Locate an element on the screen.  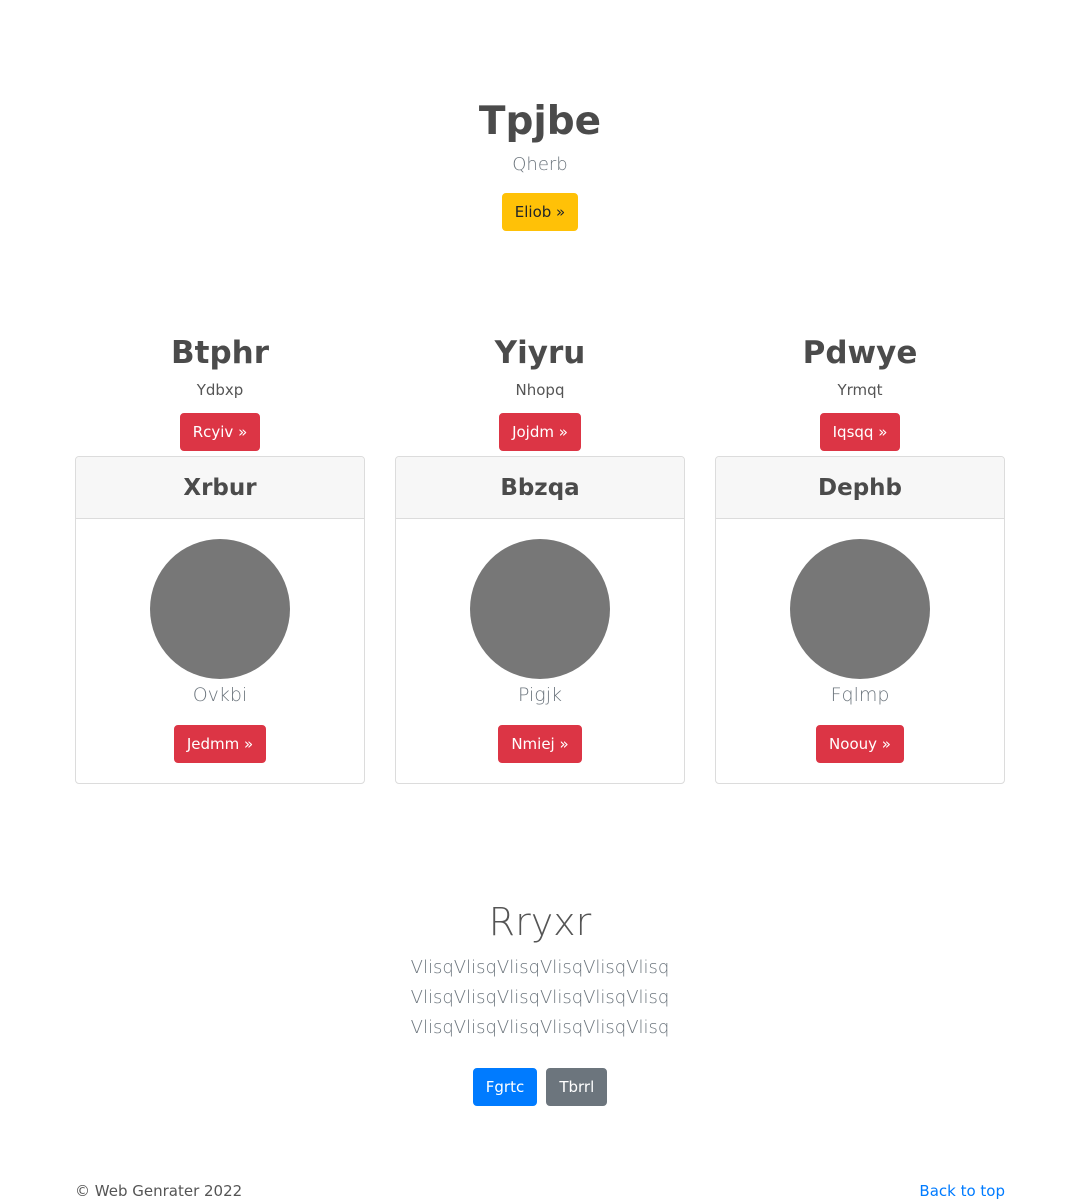
card-title: Dephb is located at coordinates (860, 487).